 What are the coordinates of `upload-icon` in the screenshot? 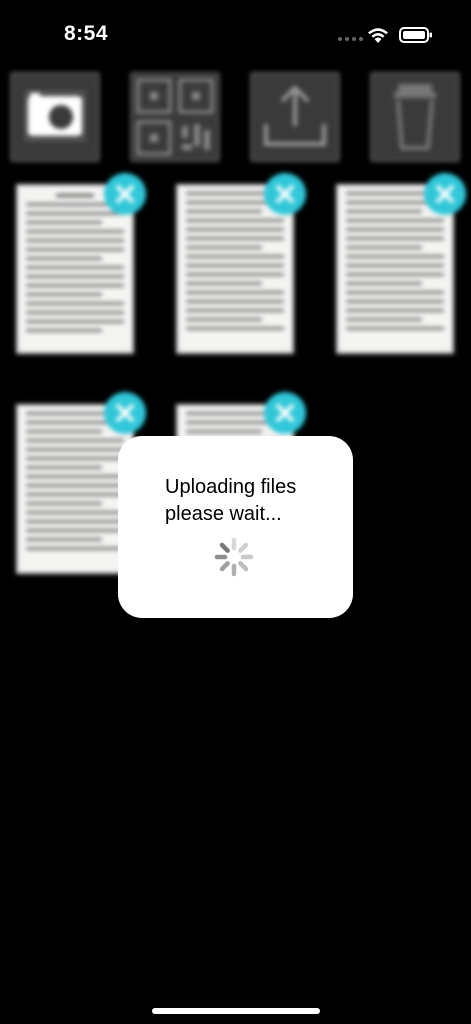 It's located at (295, 115).